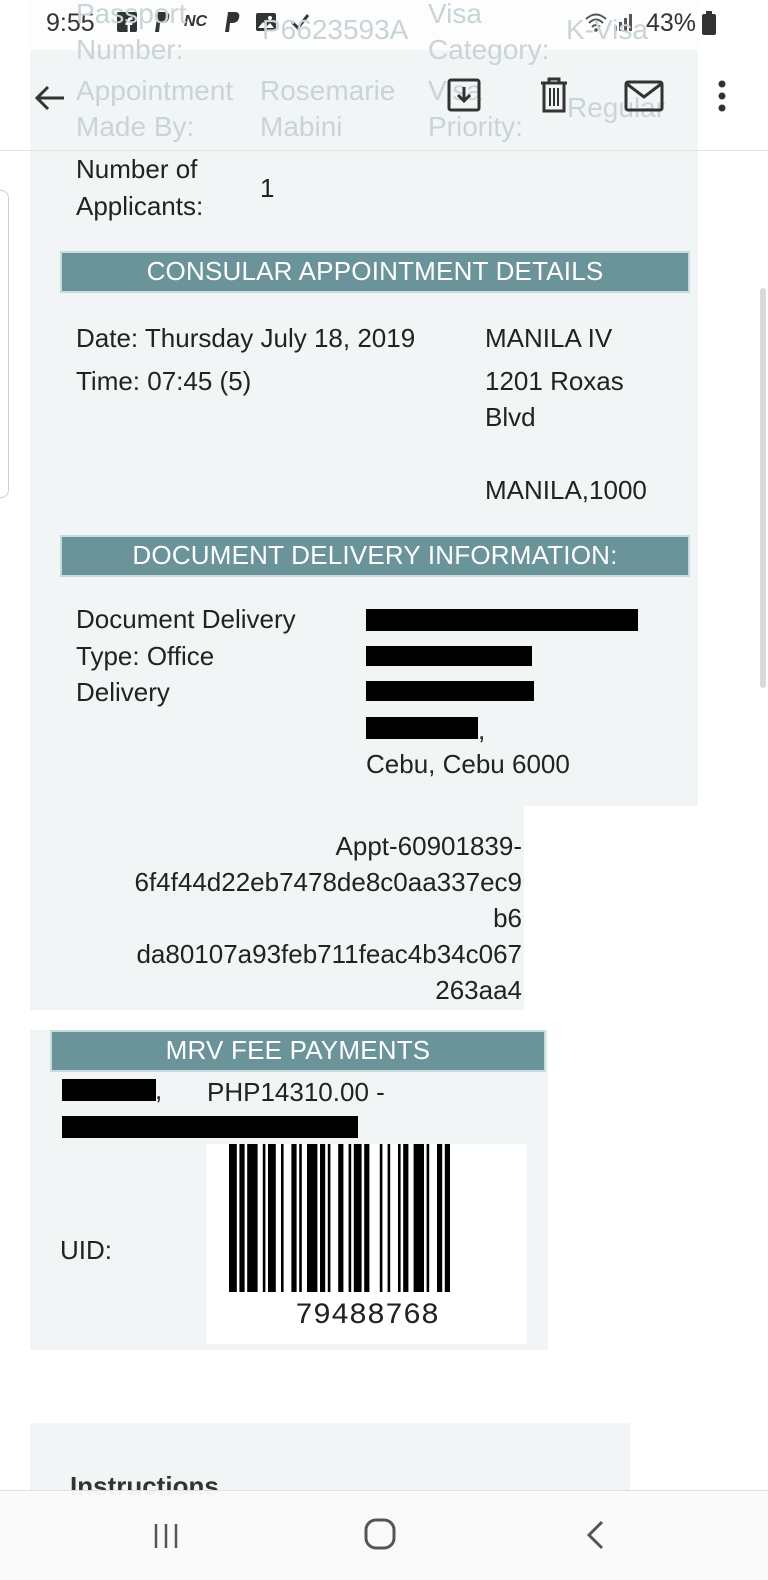 The height and width of the screenshot is (1580, 768). Describe the element at coordinates (137, 169) in the screenshot. I see `applicants-label-1: Number of` at that location.